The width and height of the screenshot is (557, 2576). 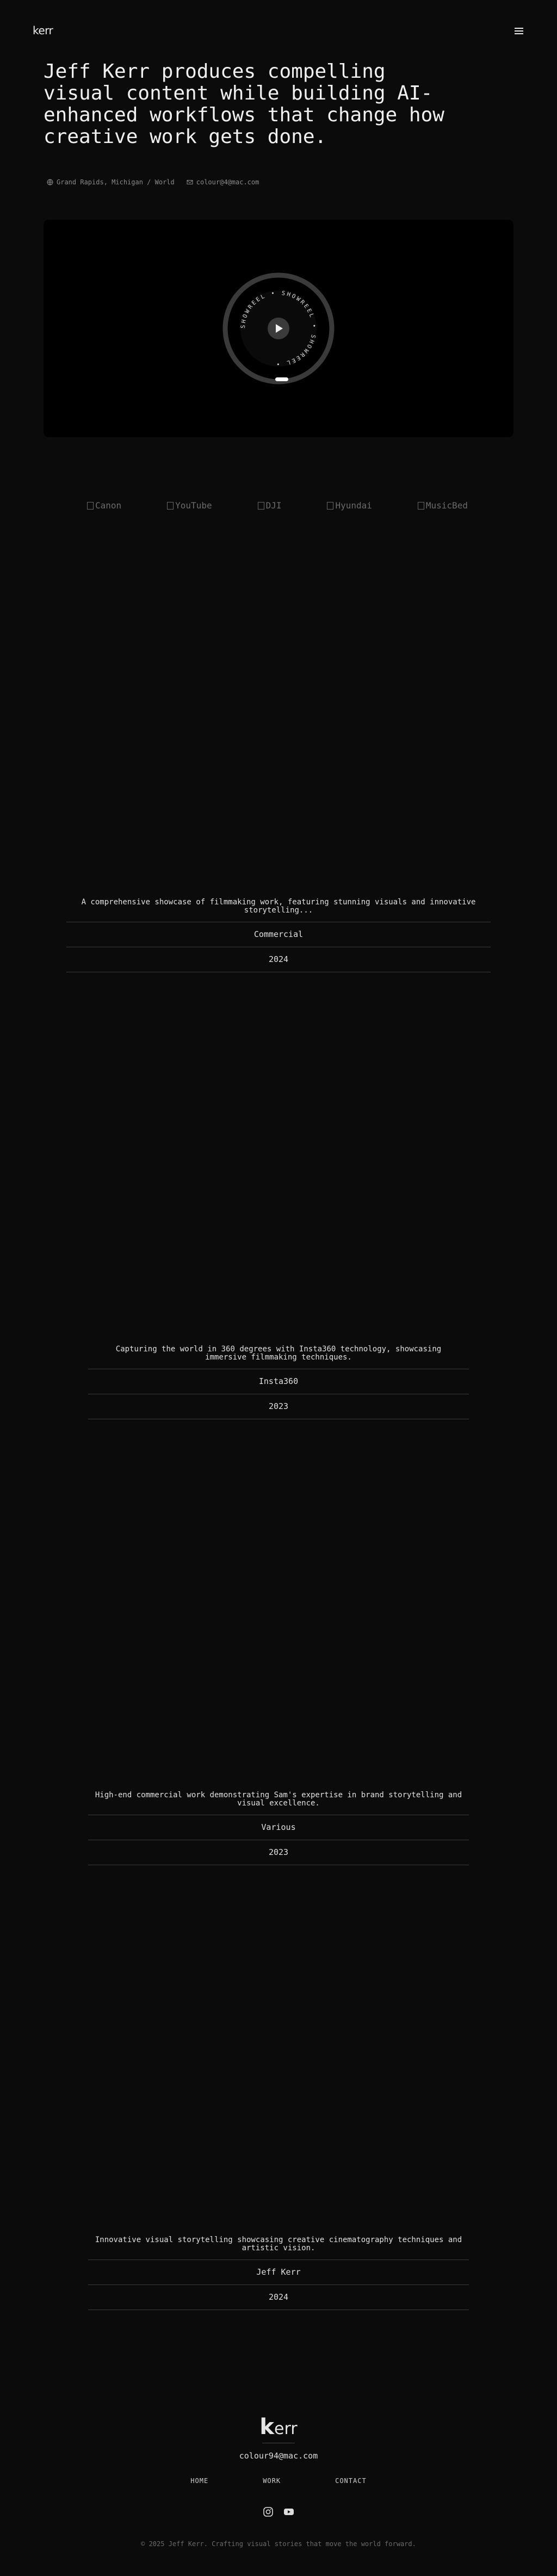 I want to click on client-logo: YouTube, so click(x=189, y=505).